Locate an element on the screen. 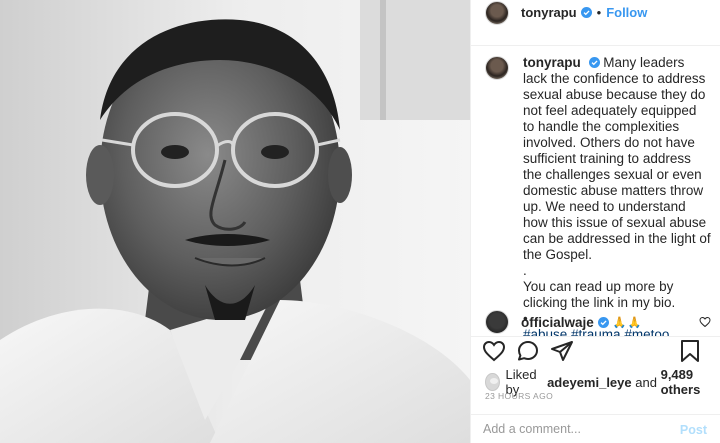  commenter-username: officialwaje is located at coordinates (557, 322).